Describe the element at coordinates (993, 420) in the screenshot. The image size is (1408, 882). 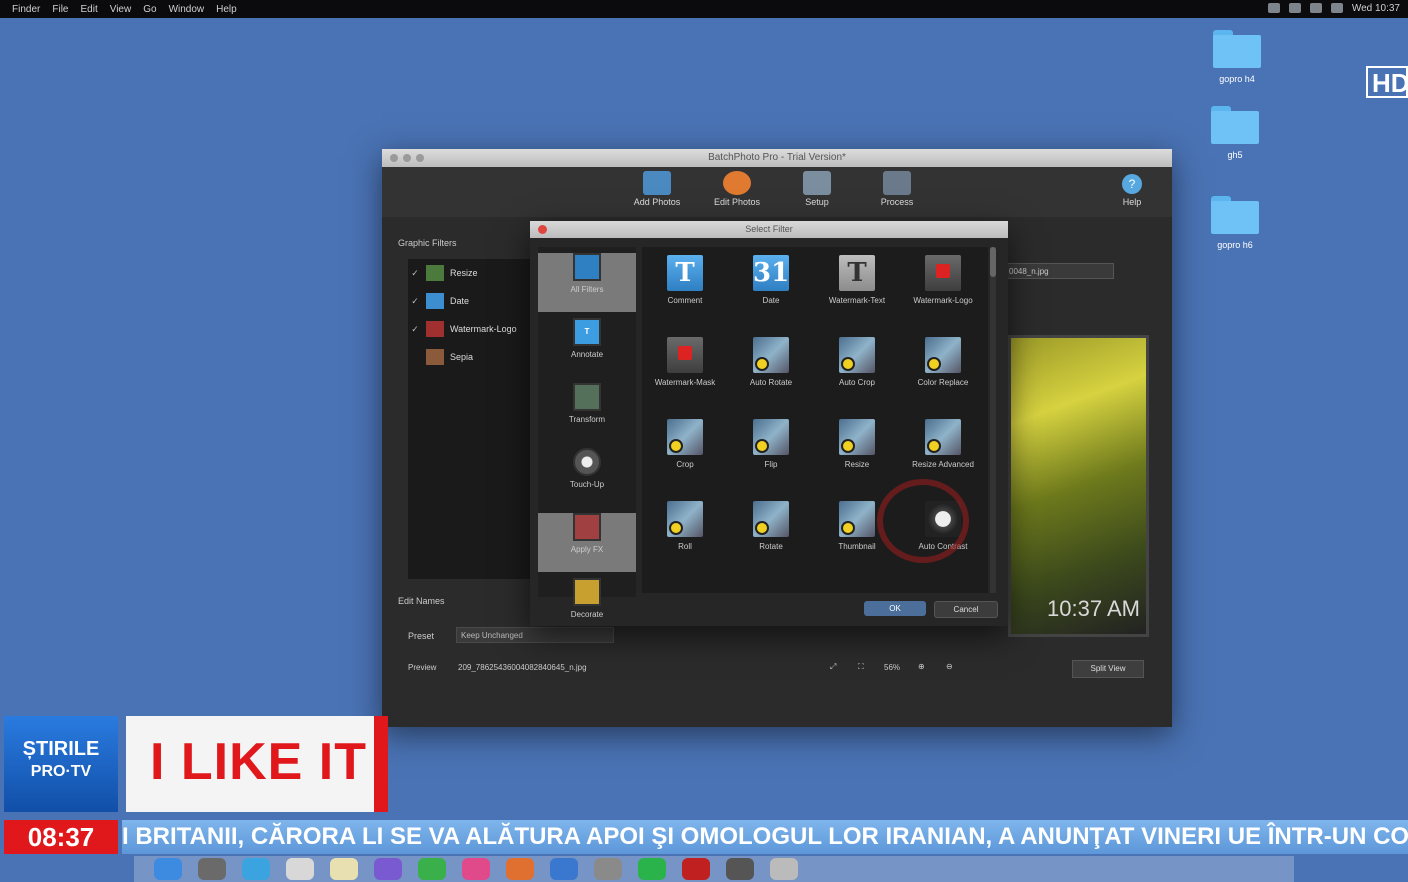
I see `filter-grid-scrollbar` at that location.